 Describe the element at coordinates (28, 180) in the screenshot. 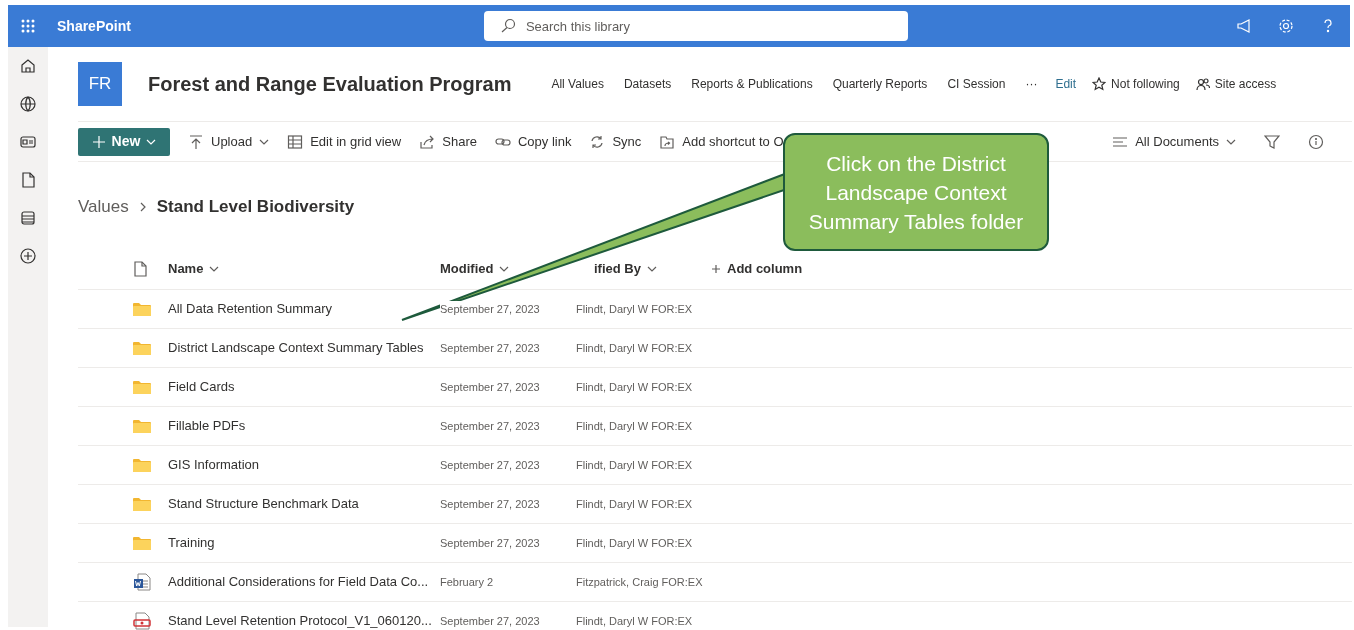

I see `document-icon` at that location.